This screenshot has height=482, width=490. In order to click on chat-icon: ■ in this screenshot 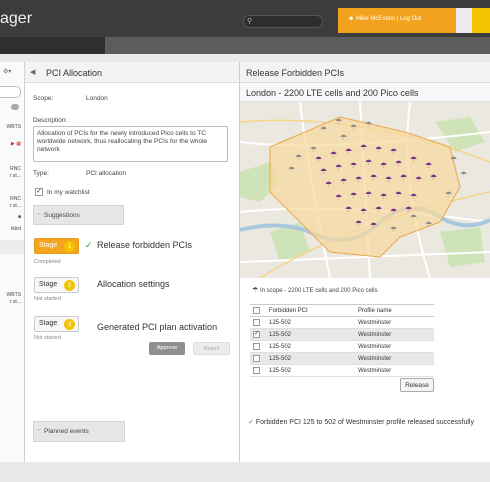, I will do `click(19, 217)`.